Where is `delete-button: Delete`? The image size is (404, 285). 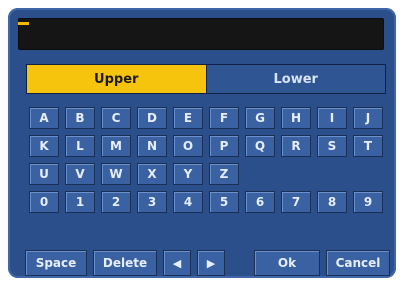
delete-button: Delete is located at coordinates (125, 263).